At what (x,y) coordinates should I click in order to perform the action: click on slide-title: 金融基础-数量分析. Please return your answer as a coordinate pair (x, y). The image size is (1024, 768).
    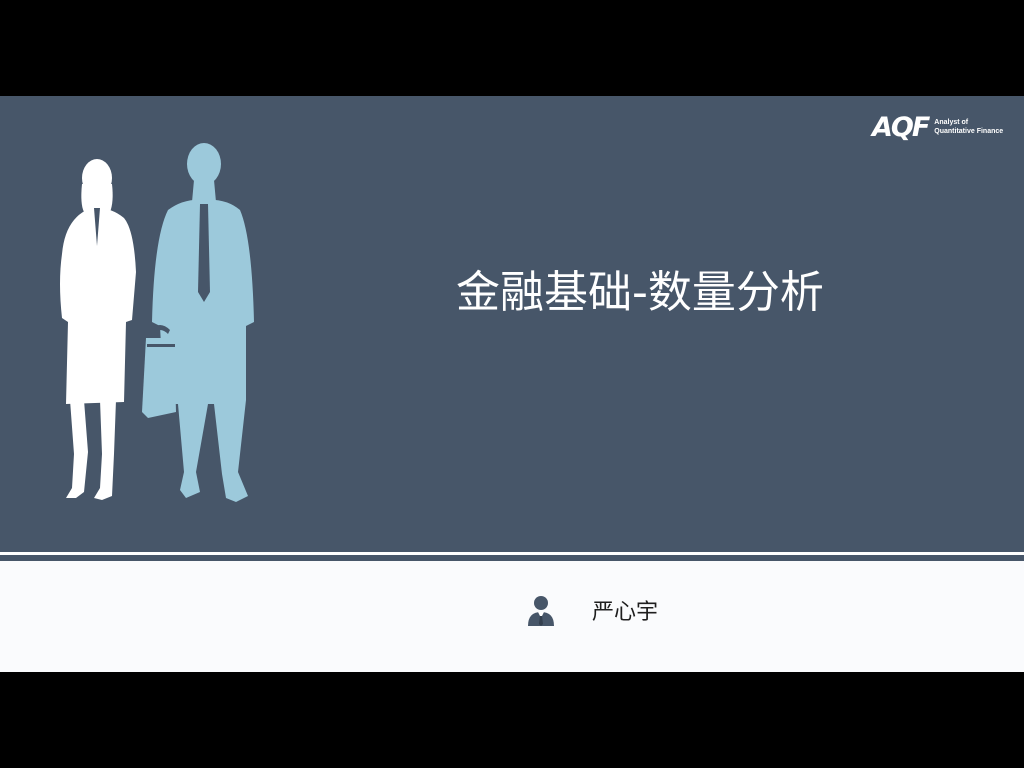
    Looking at the image, I should click on (640, 292).